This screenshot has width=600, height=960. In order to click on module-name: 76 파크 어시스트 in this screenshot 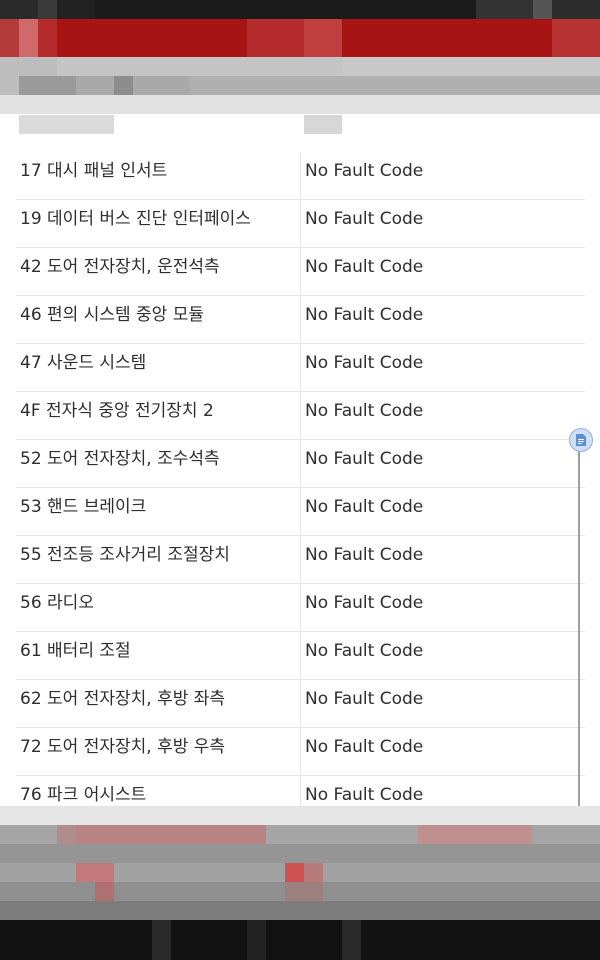, I will do `click(83, 795)`.